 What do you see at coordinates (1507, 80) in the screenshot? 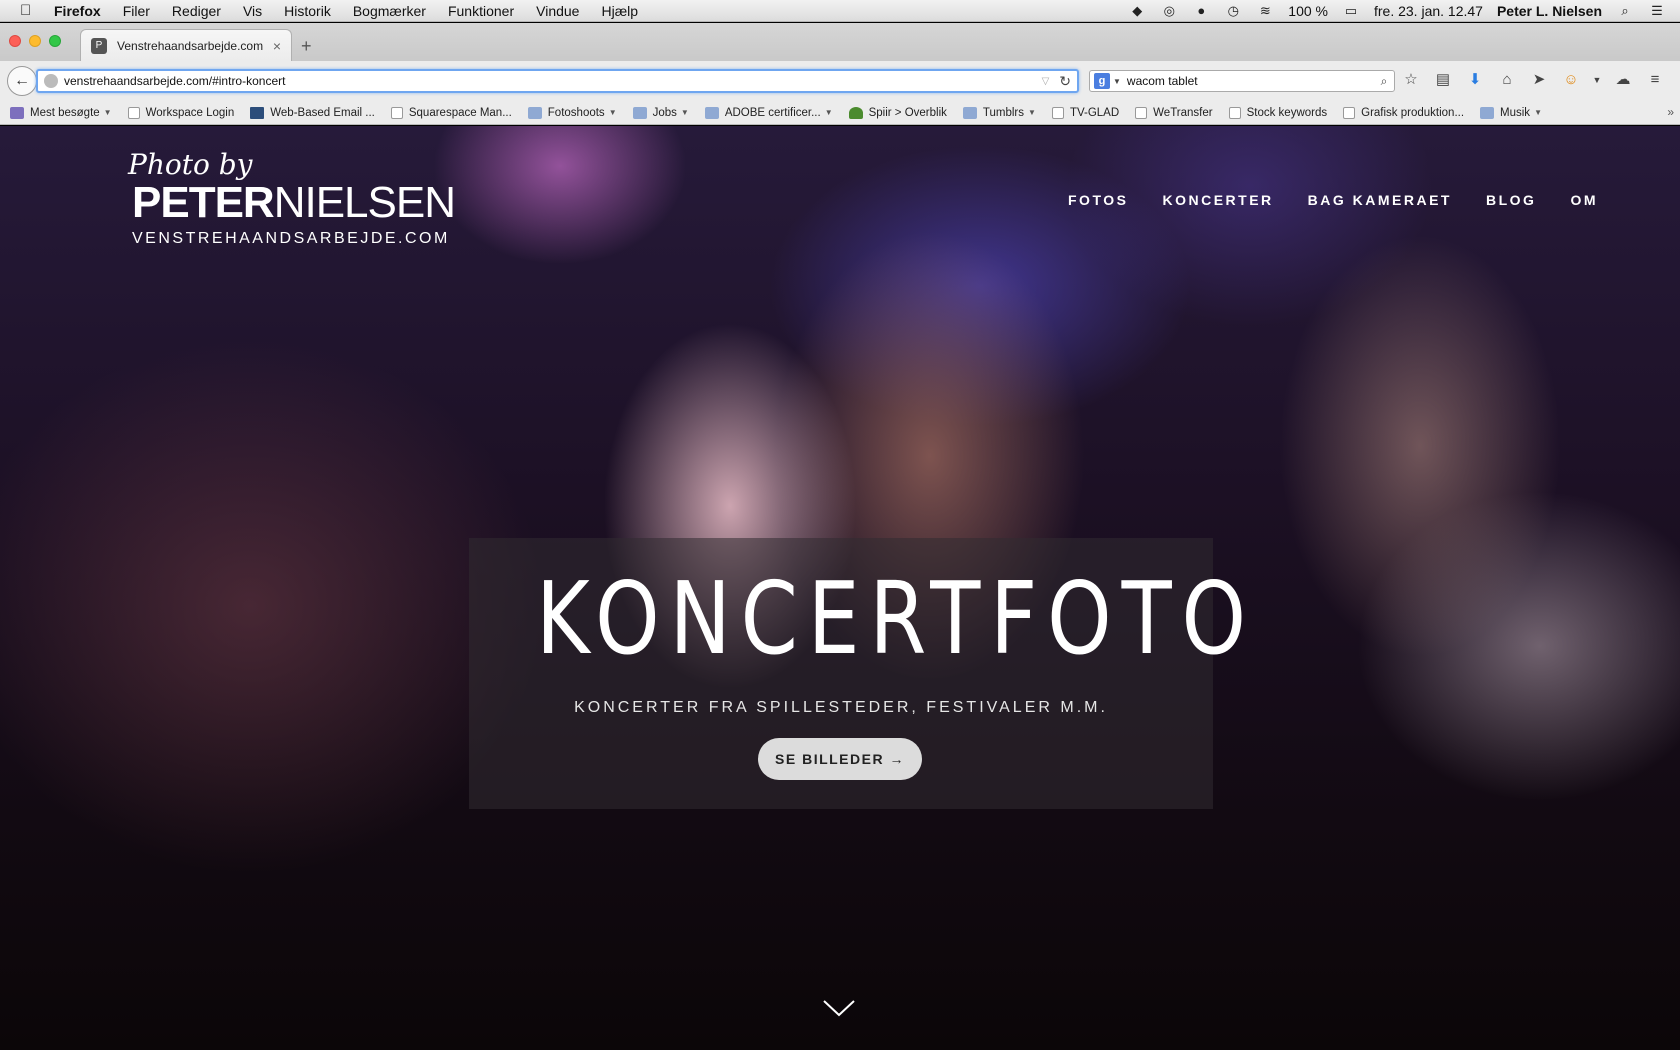
I see `home-icon: ⌂` at bounding box center [1507, 80].